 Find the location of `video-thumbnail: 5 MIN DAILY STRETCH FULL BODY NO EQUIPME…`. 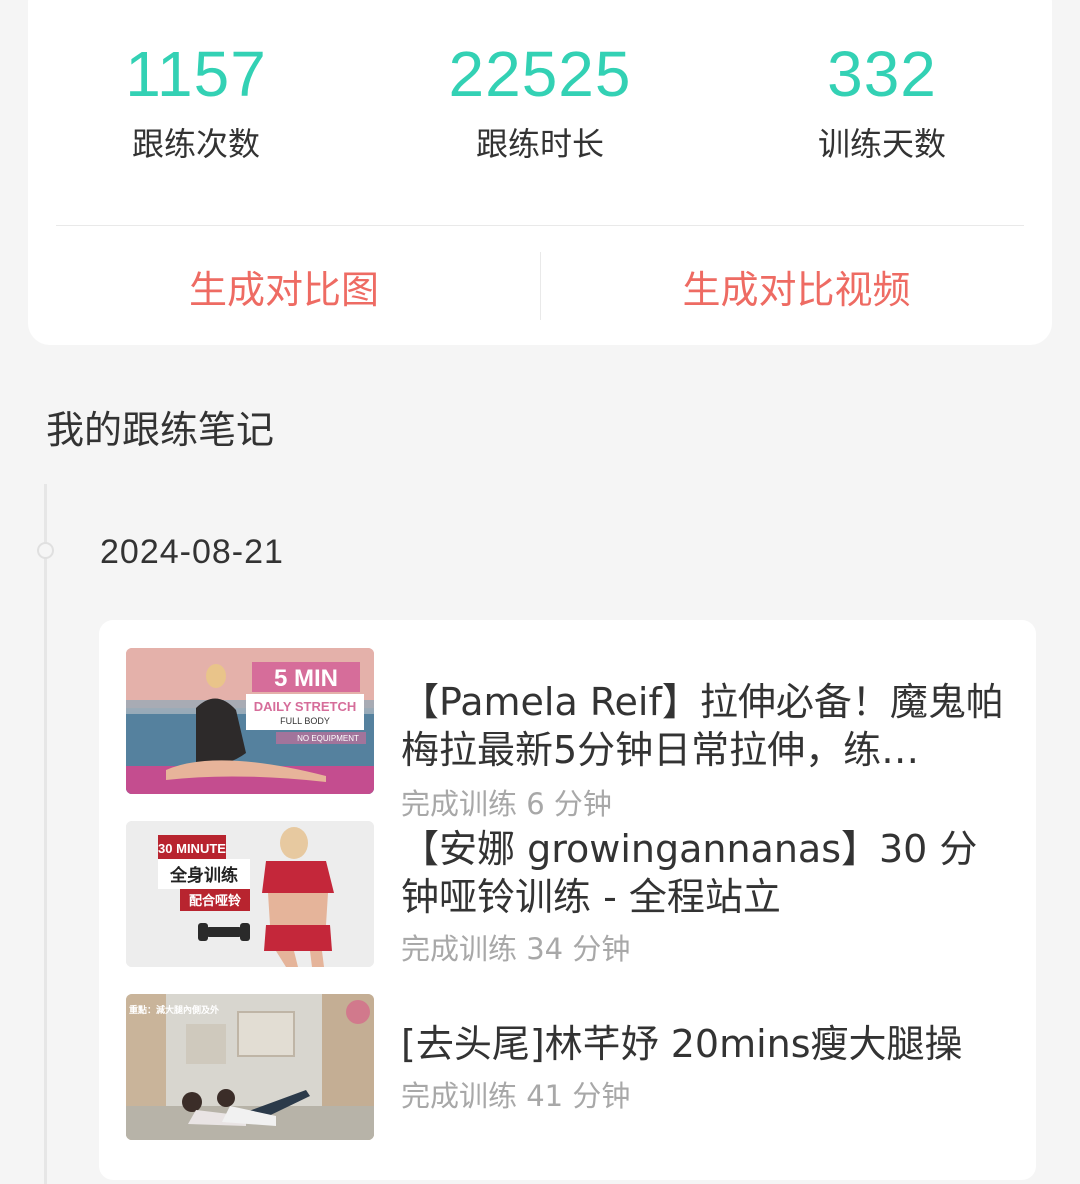

video-thumbnail: 5 MIN DAILY STRETCH FULL BODY NO EQUIPME… is located at coordinates (250, 721).